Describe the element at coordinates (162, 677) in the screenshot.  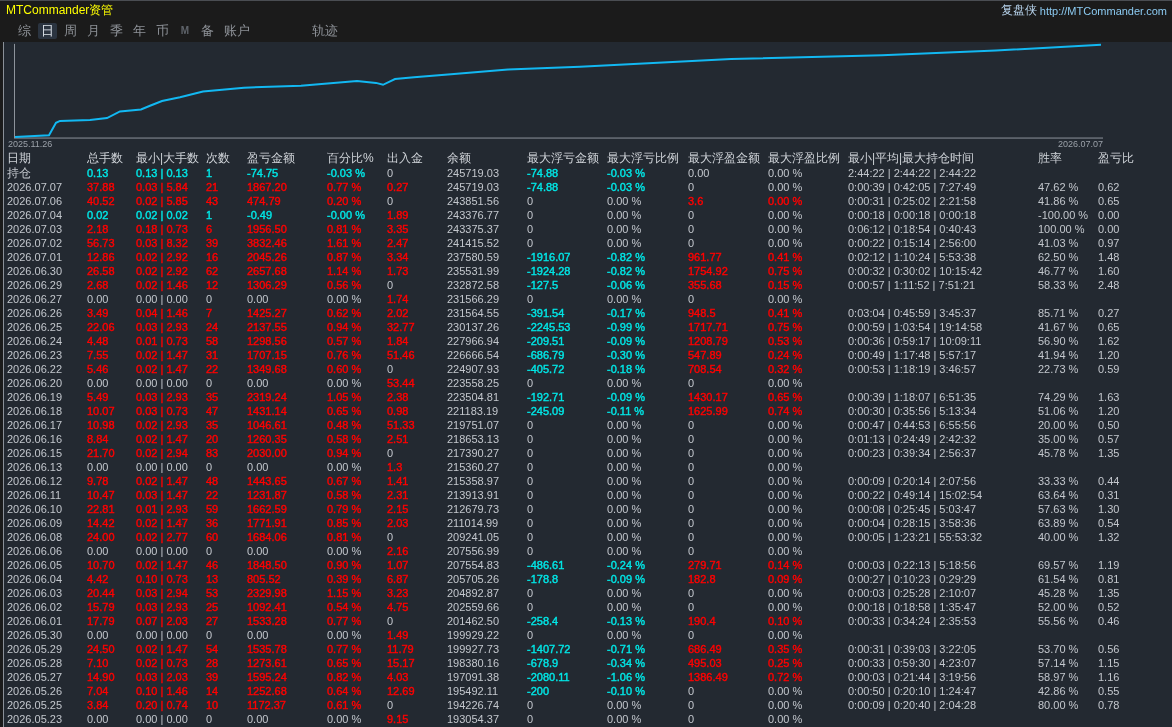
I see `table-cell: 0.03 | 2.03` at that location.